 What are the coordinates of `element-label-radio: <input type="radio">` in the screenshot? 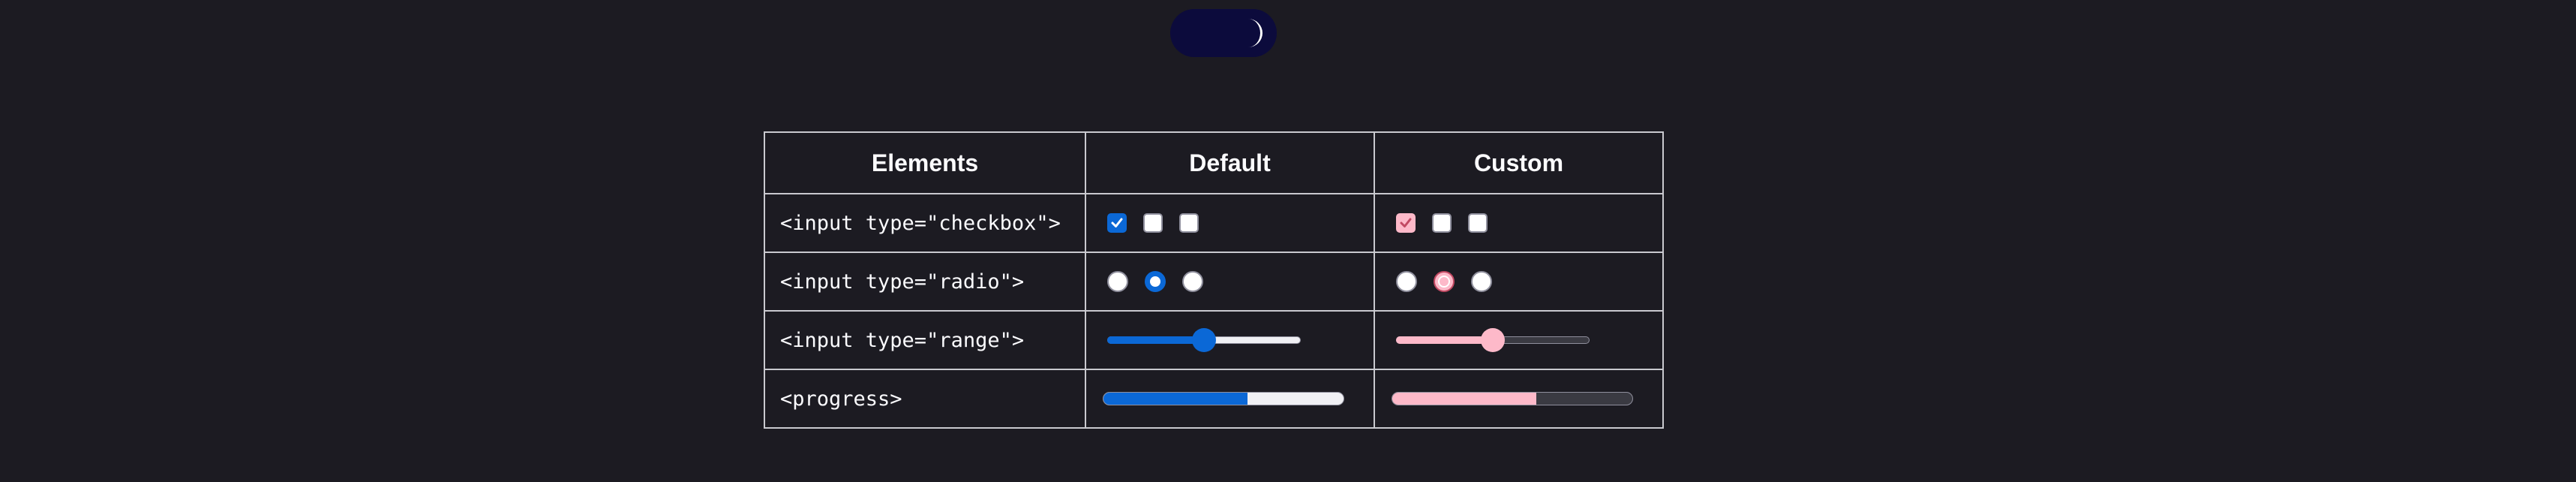 It's located at (925, 282).